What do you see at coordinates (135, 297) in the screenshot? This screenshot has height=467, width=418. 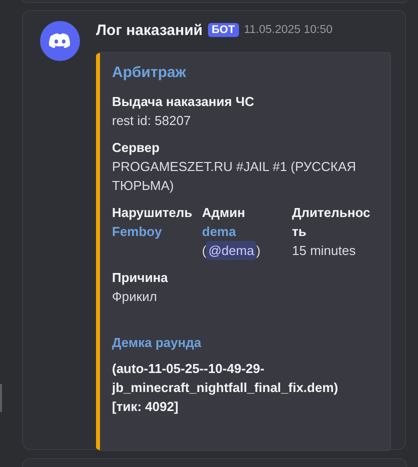 I see `field-value: Фрикил` at bounding box center [135, 297].